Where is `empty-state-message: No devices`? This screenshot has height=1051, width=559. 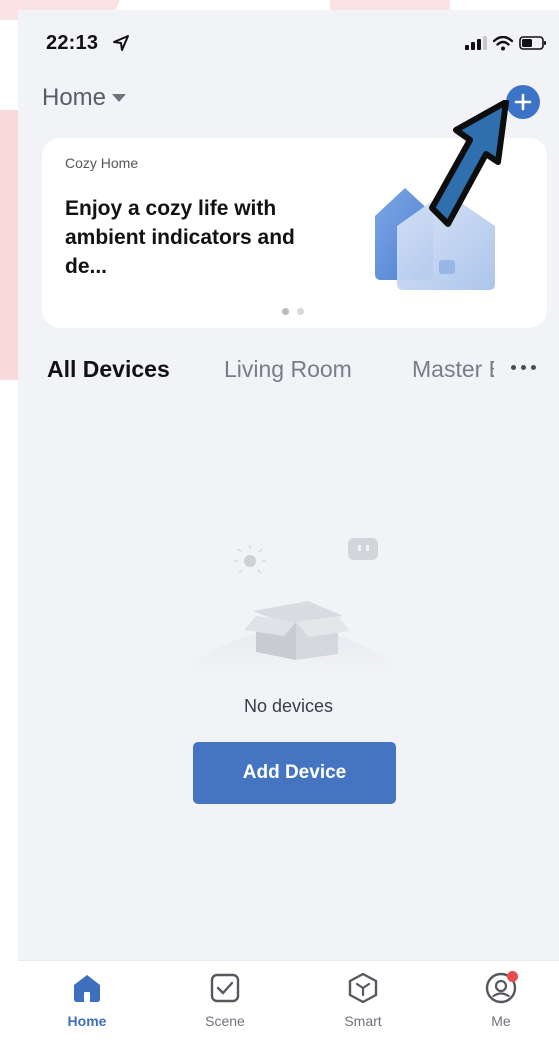
empty-state-message: No devices is located at coordinates (288, 706).